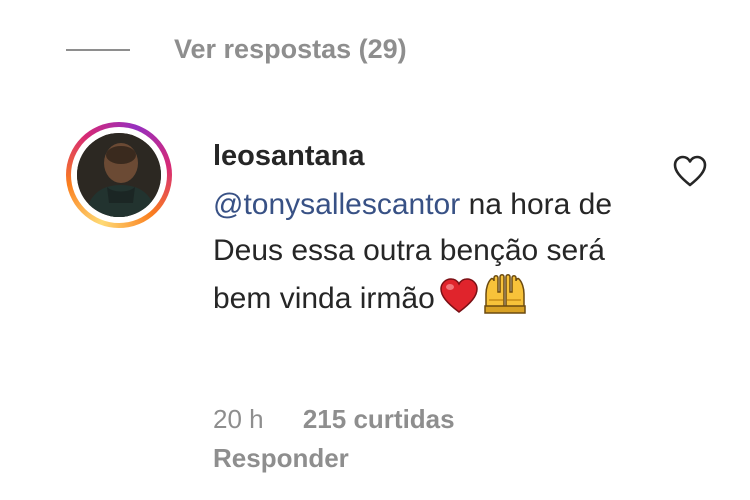  Describe the element at coordinates (379, 419) in the screenshot. I see `comment-likes-count: 215 curtidas` at that location.